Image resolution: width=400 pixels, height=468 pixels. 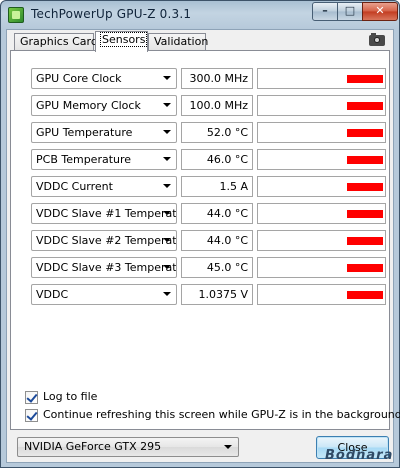 I want to click on tab-label: Graphics Card, so click(x=59, y=41).